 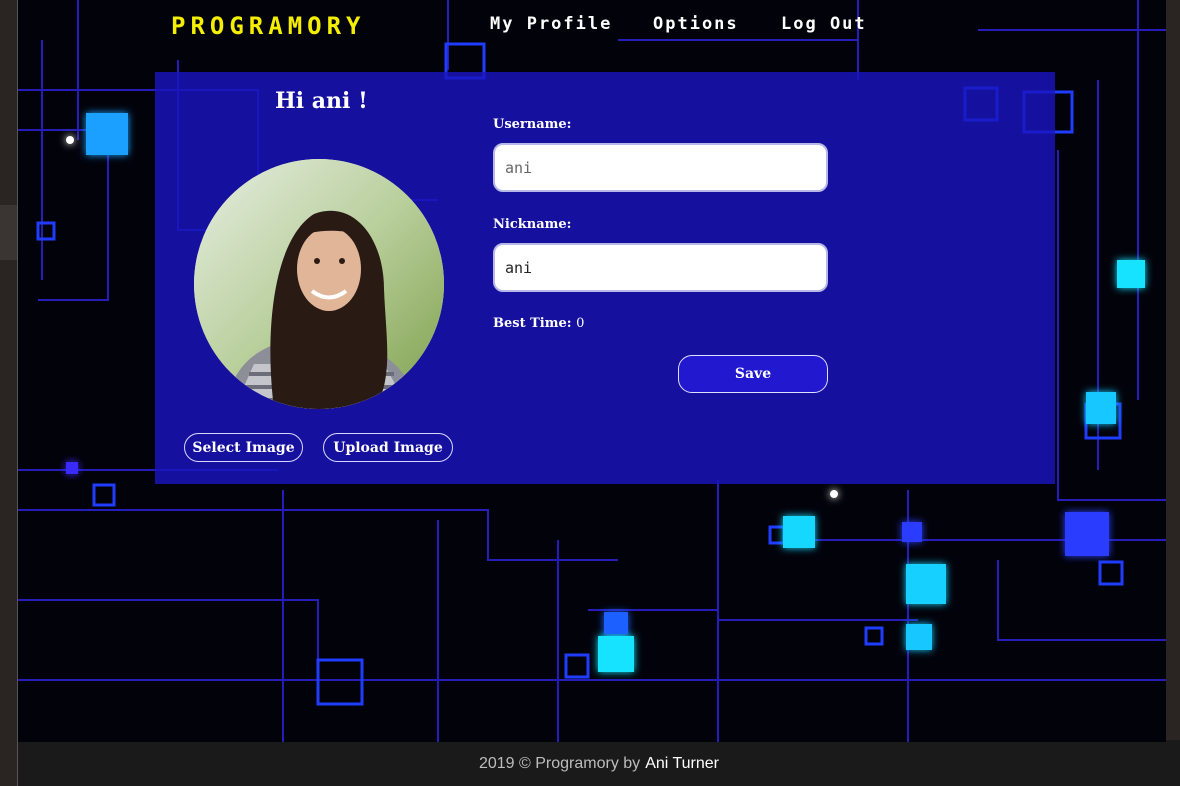 What do you see at coordinates (1173, 370) in the screenshot?
I see `window-edge-right` at bounding box center [1173, 370].